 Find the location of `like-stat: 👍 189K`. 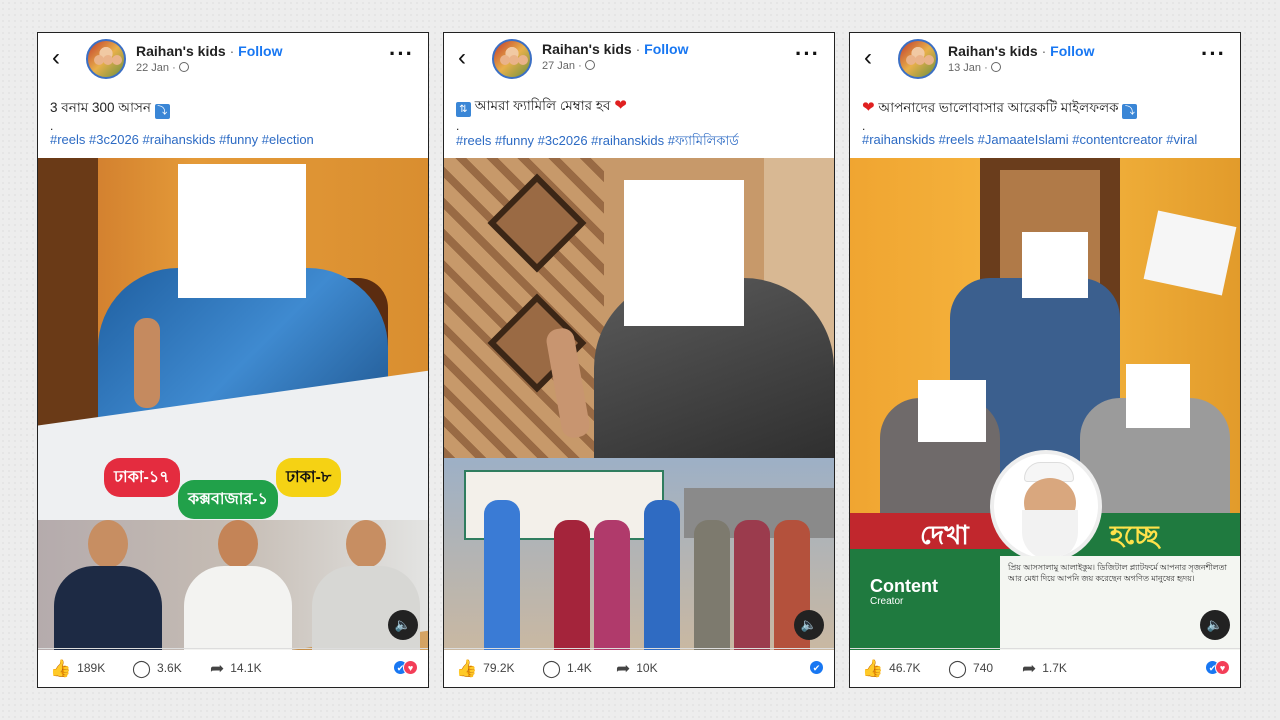

like-stat: 👍 189K is located at coordinates (77, 669).